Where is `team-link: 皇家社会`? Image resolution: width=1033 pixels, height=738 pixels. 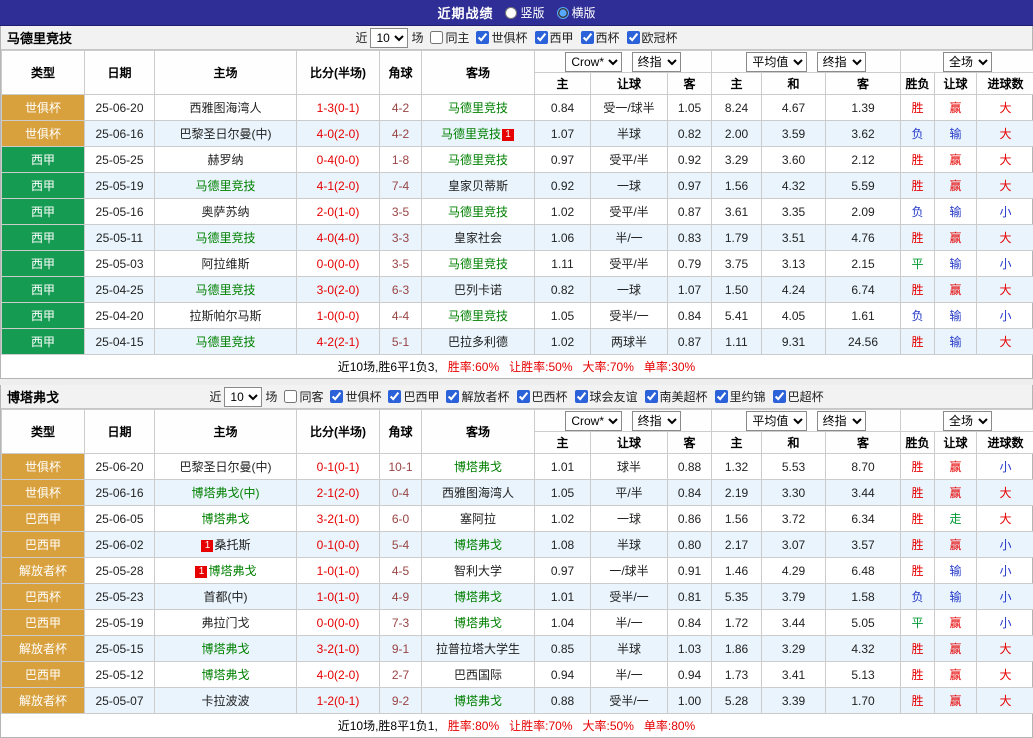
team-link: 皇家社会 is located at coordinates (478, 238).